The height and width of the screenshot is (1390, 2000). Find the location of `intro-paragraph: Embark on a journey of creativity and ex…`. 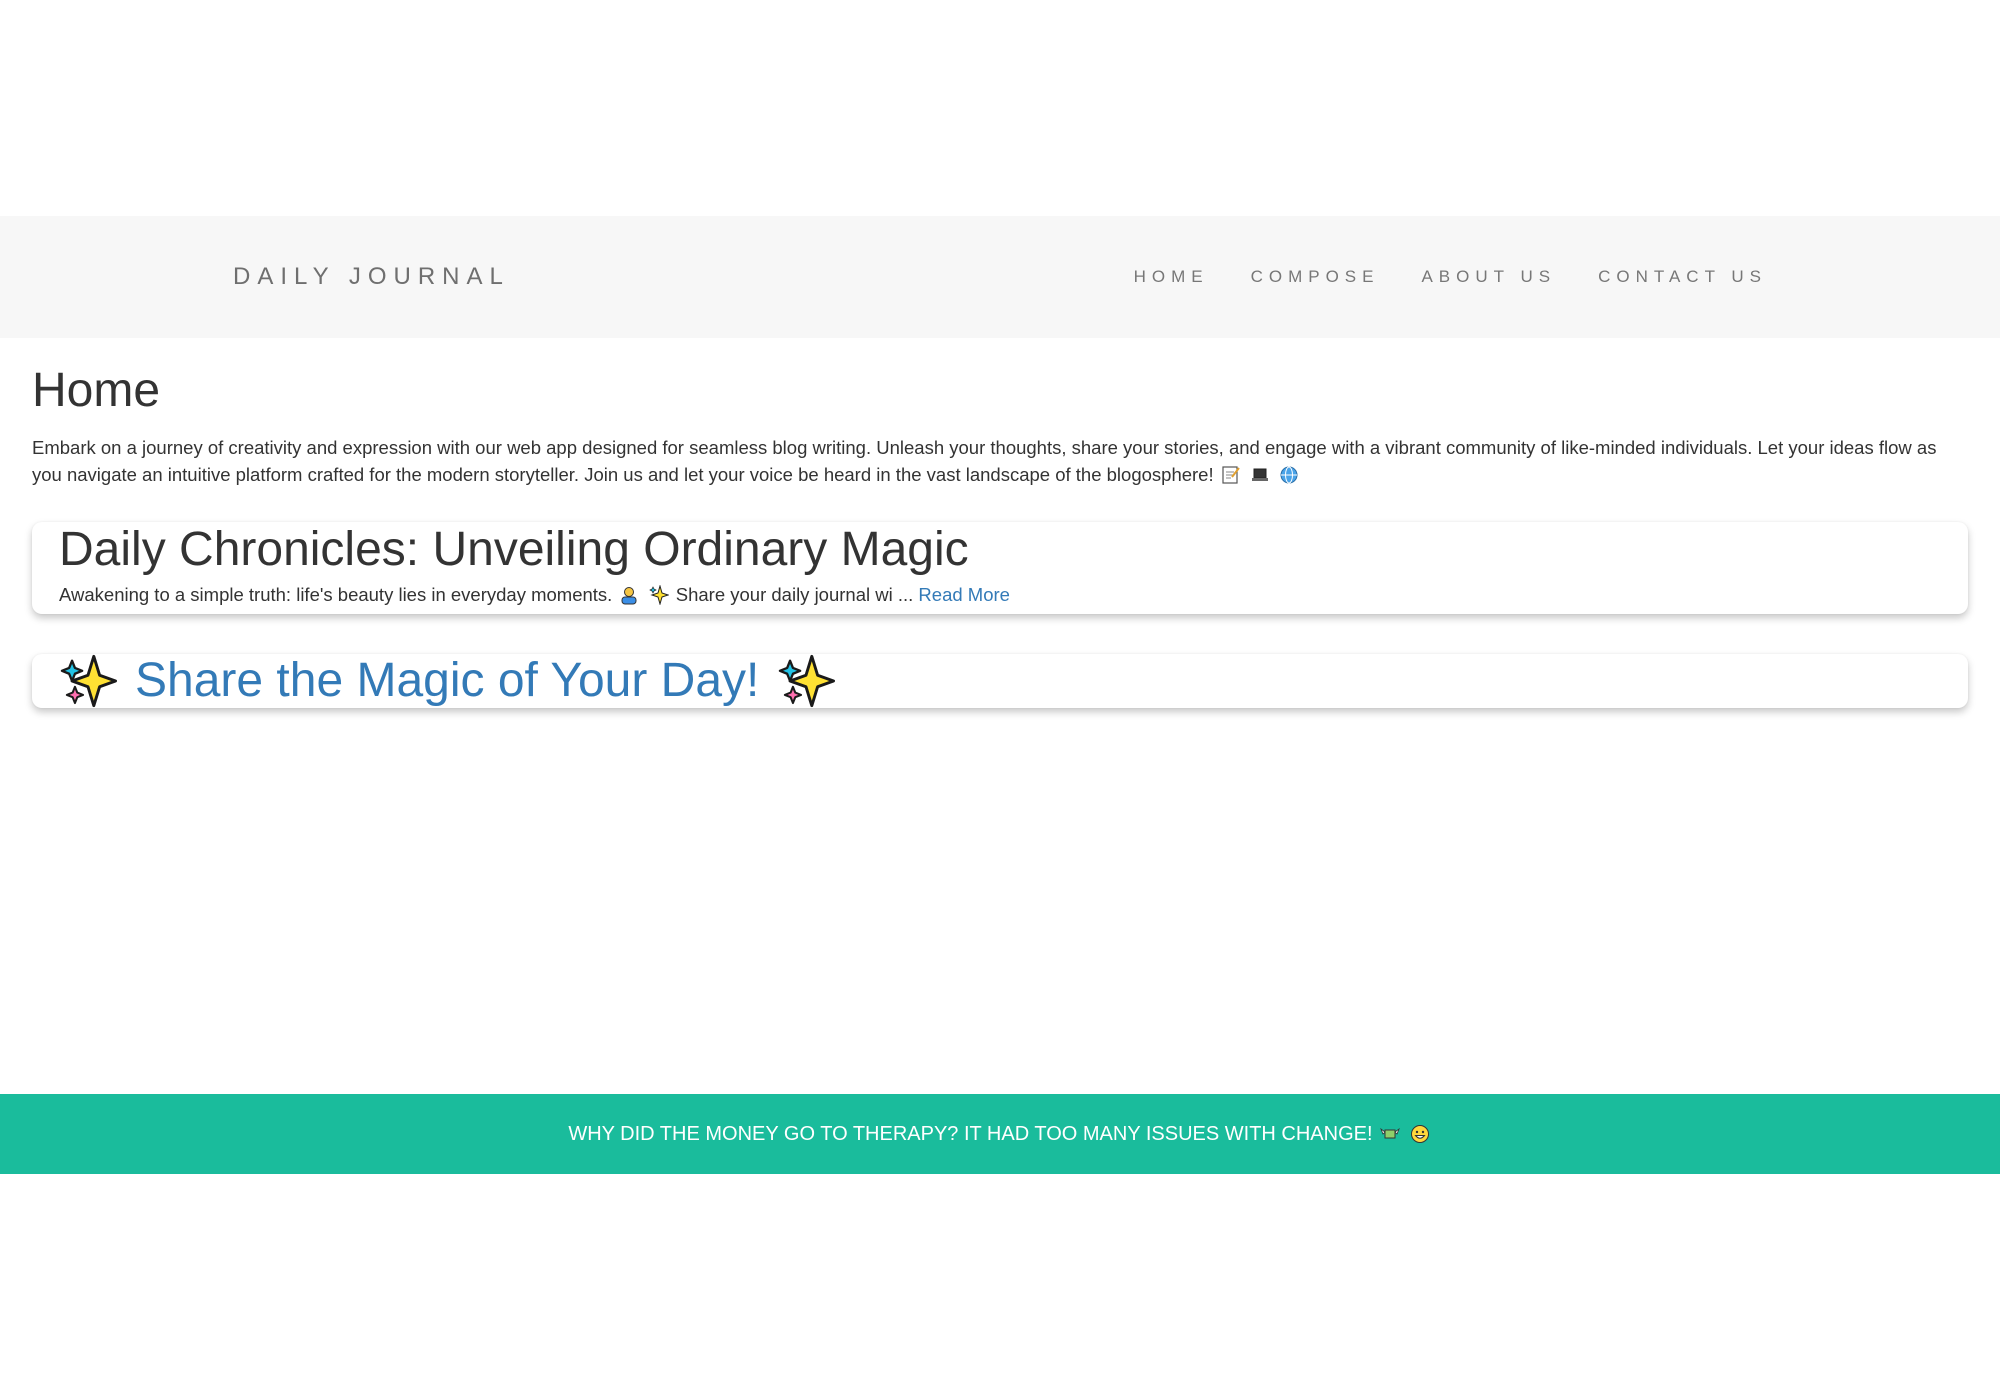

intro-paragraph: Embark on a journey of creativity and ex… is located at coordinates (1000, 461).